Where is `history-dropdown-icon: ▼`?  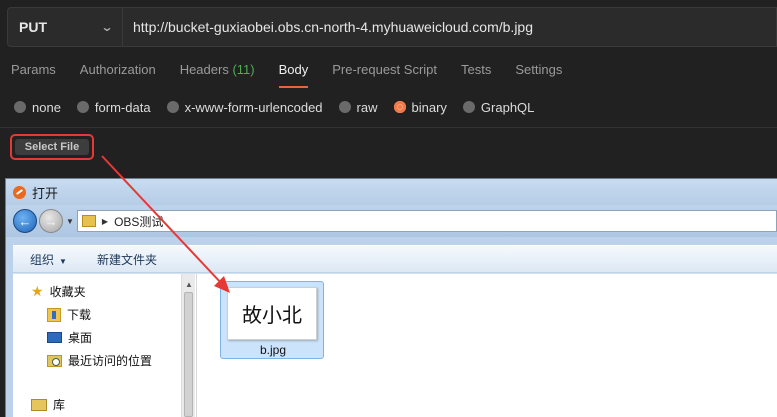 history-dropdown-icon: ▼ is located at coordinates (70, 221).